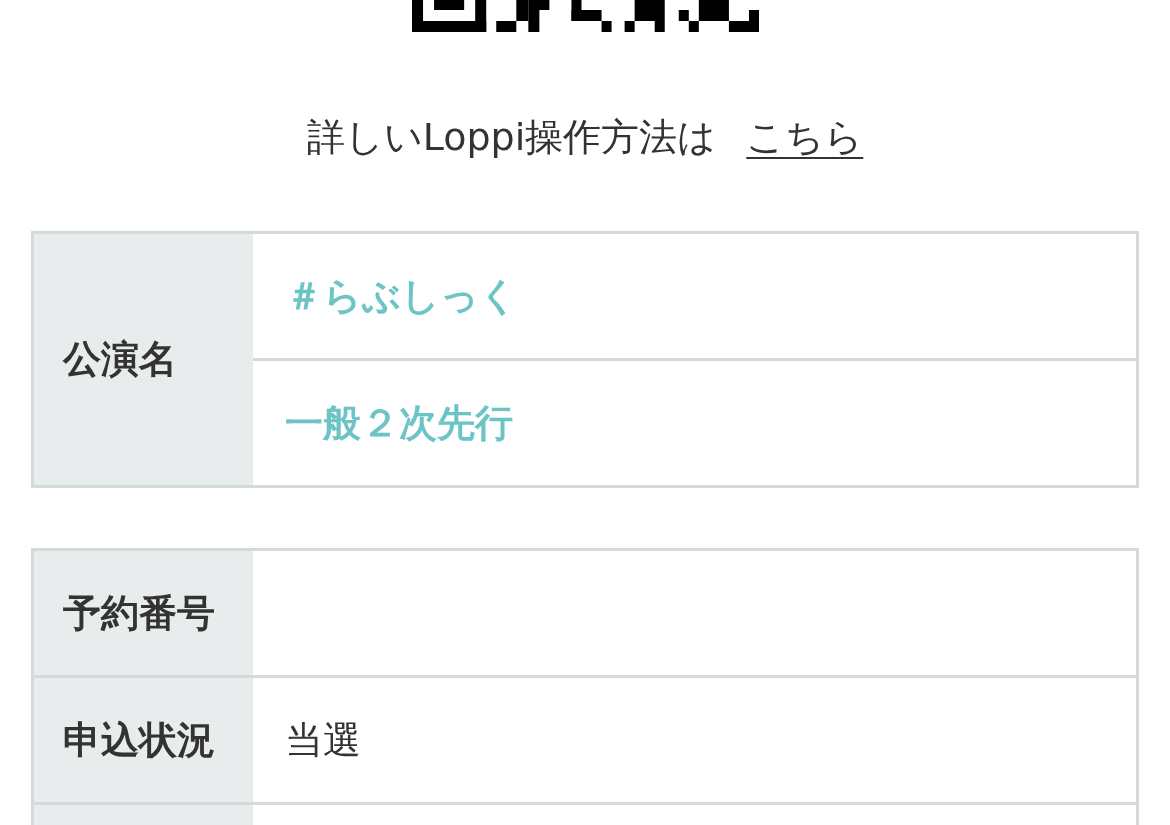 The width and height of the screenshot is (1170, 825). What do you see at coordinates (143, 613) in the screenshot?
I see `row-header: 予約番号` at bounding box center [143, 613].